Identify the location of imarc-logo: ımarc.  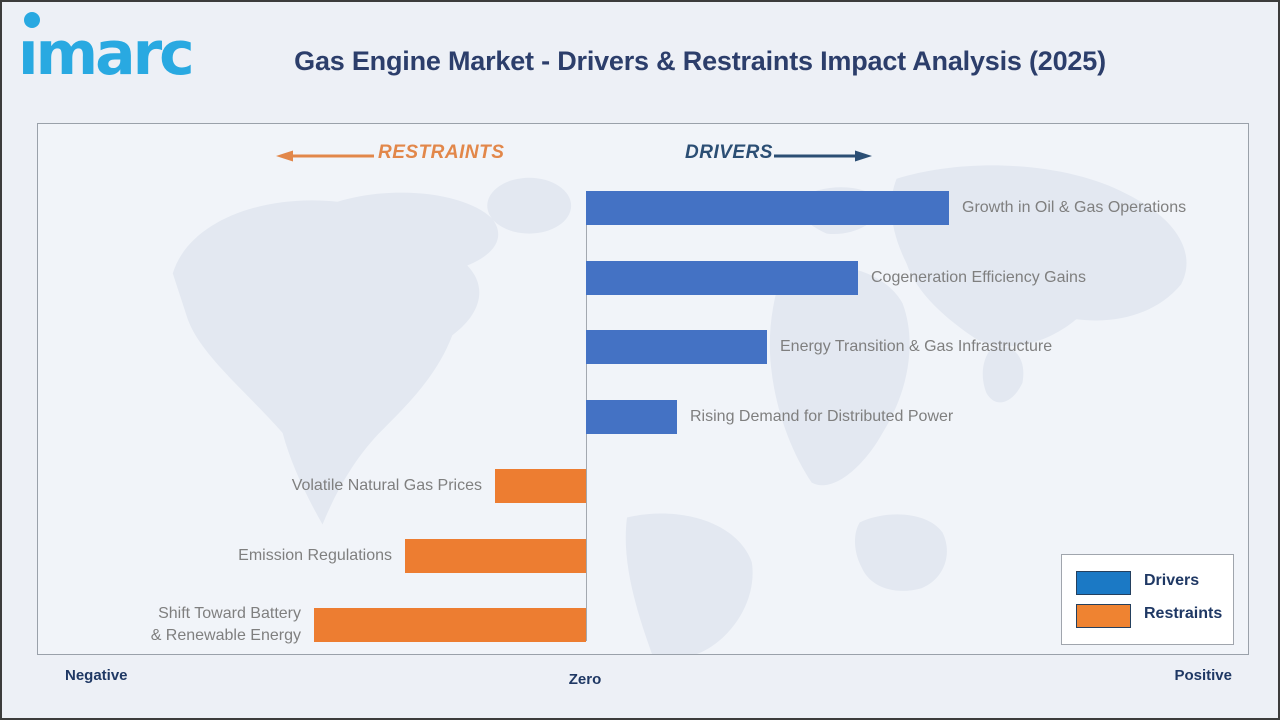
(113, 50).